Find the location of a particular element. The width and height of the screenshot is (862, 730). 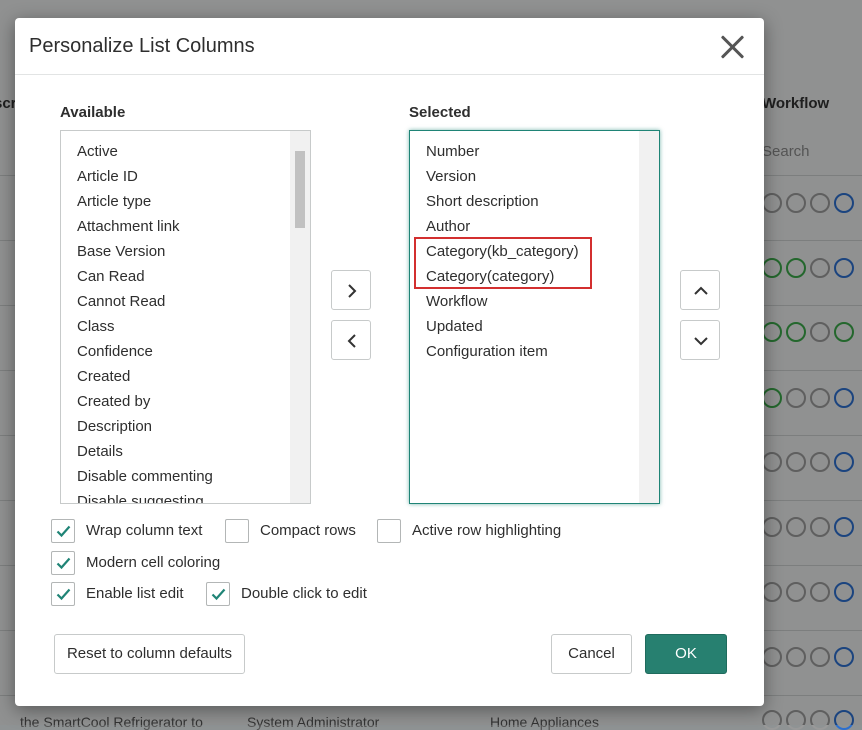

selected-item: Author is located at coordinates (534, 226).